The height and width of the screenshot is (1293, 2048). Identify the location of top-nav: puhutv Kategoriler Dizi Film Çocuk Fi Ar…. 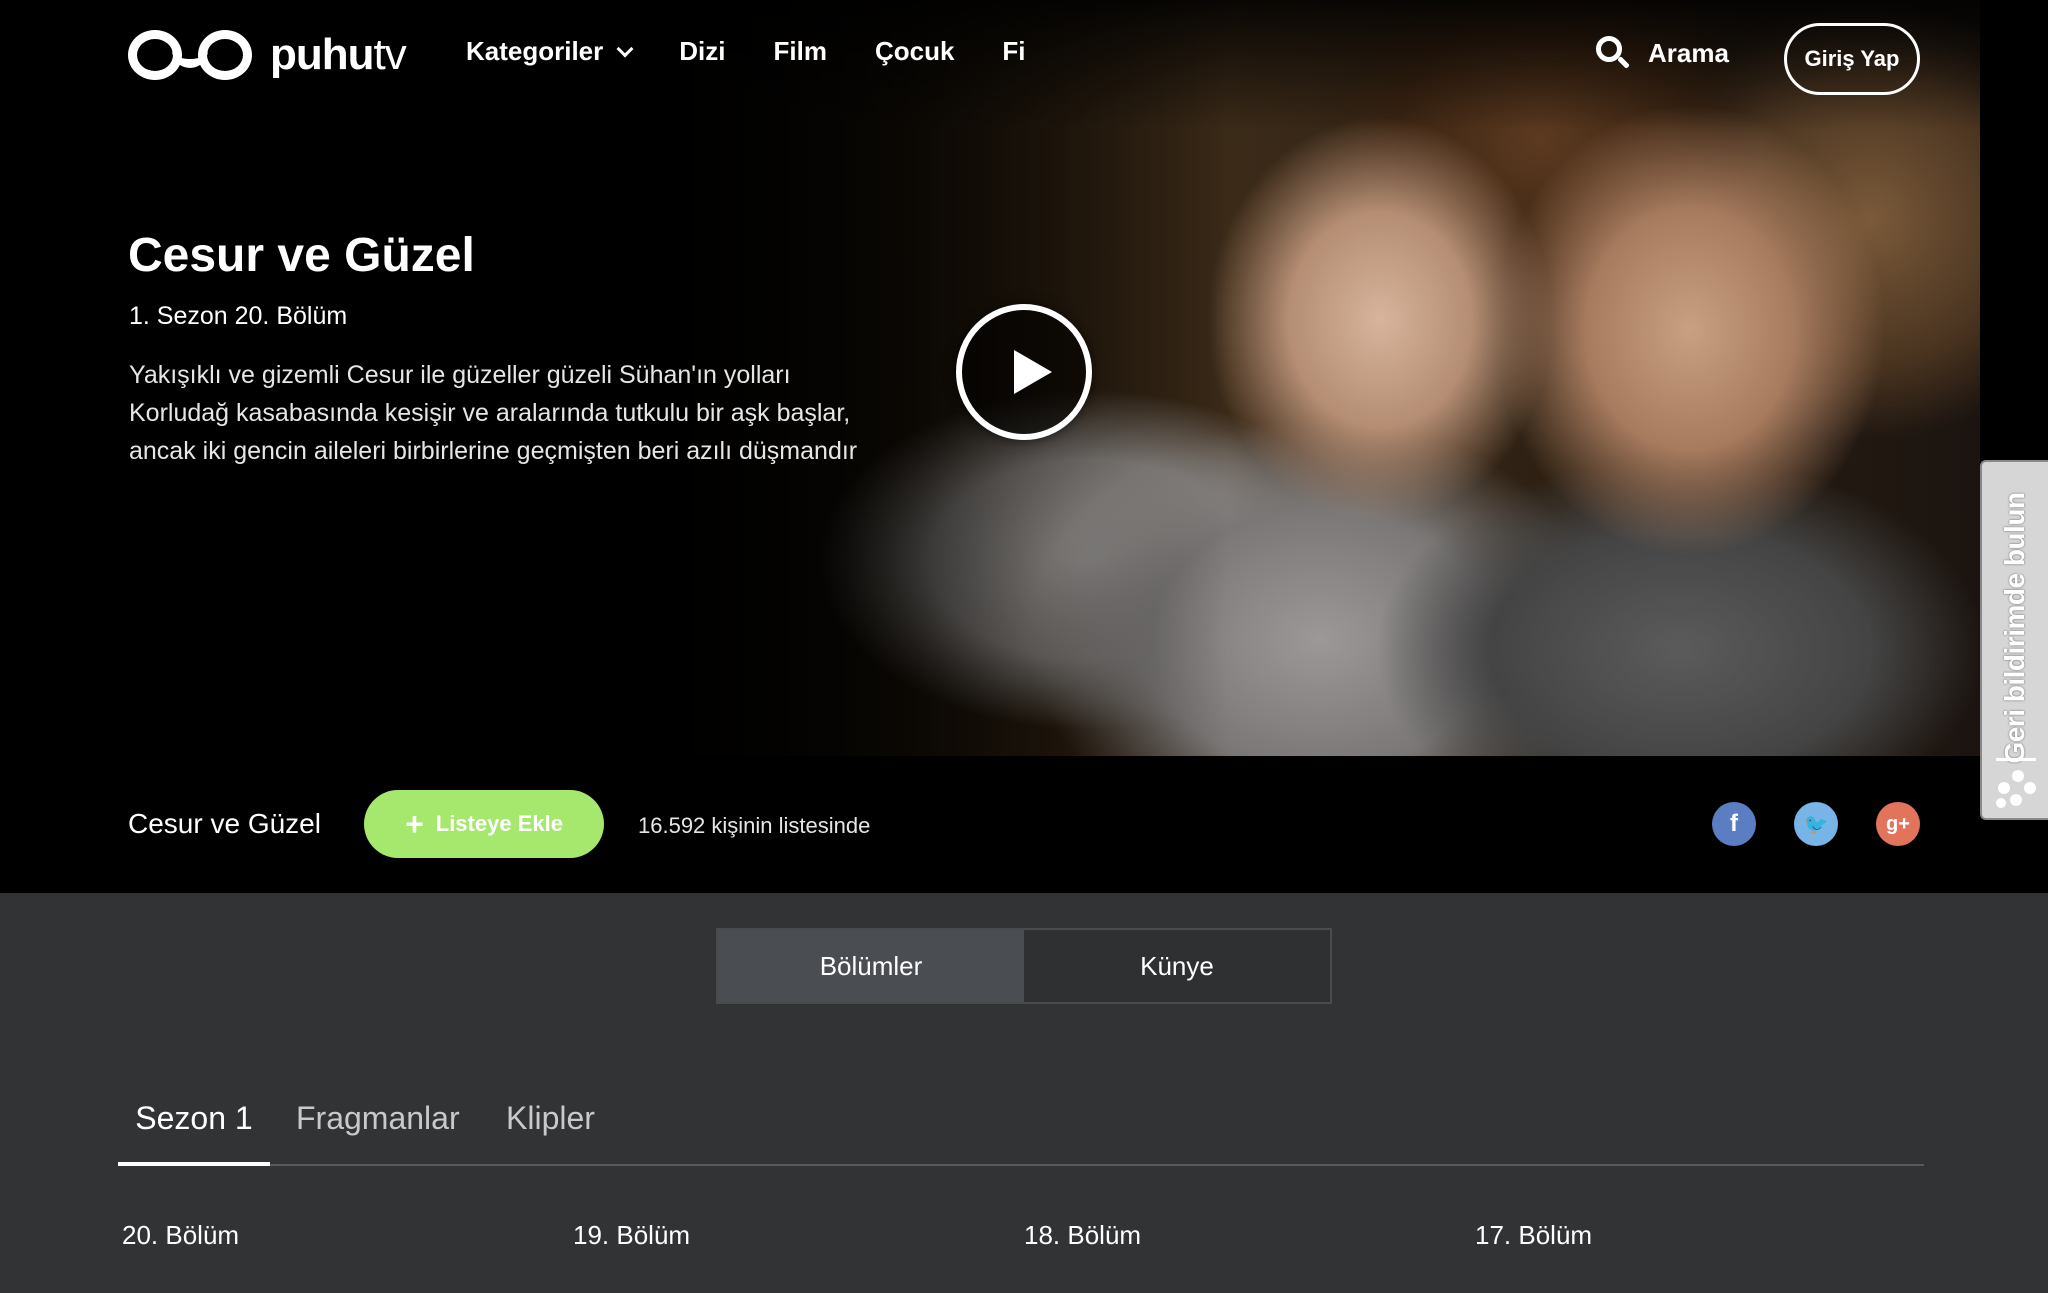
(1024, 55).